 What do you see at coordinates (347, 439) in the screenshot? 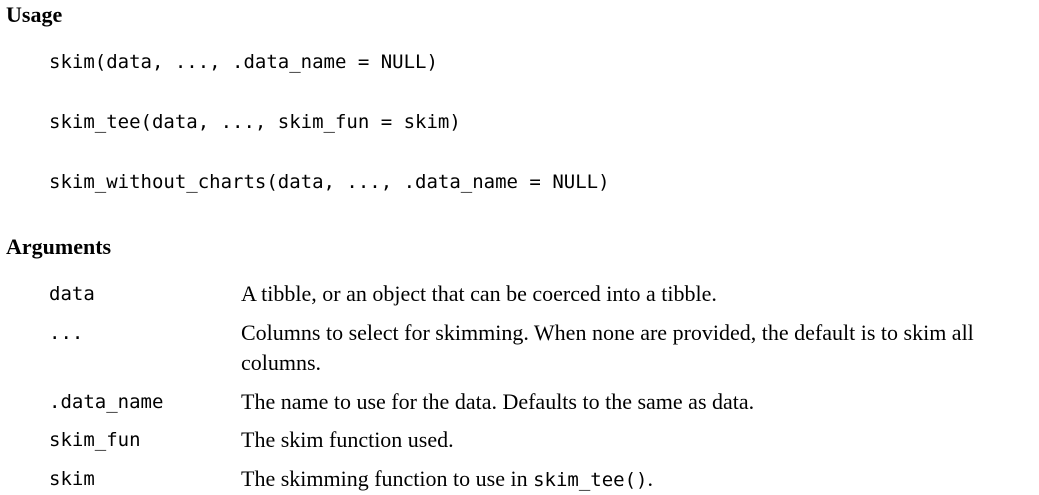
I see `argument-description-skim-fun: The skim function used.` at bounding box center [347, 439].